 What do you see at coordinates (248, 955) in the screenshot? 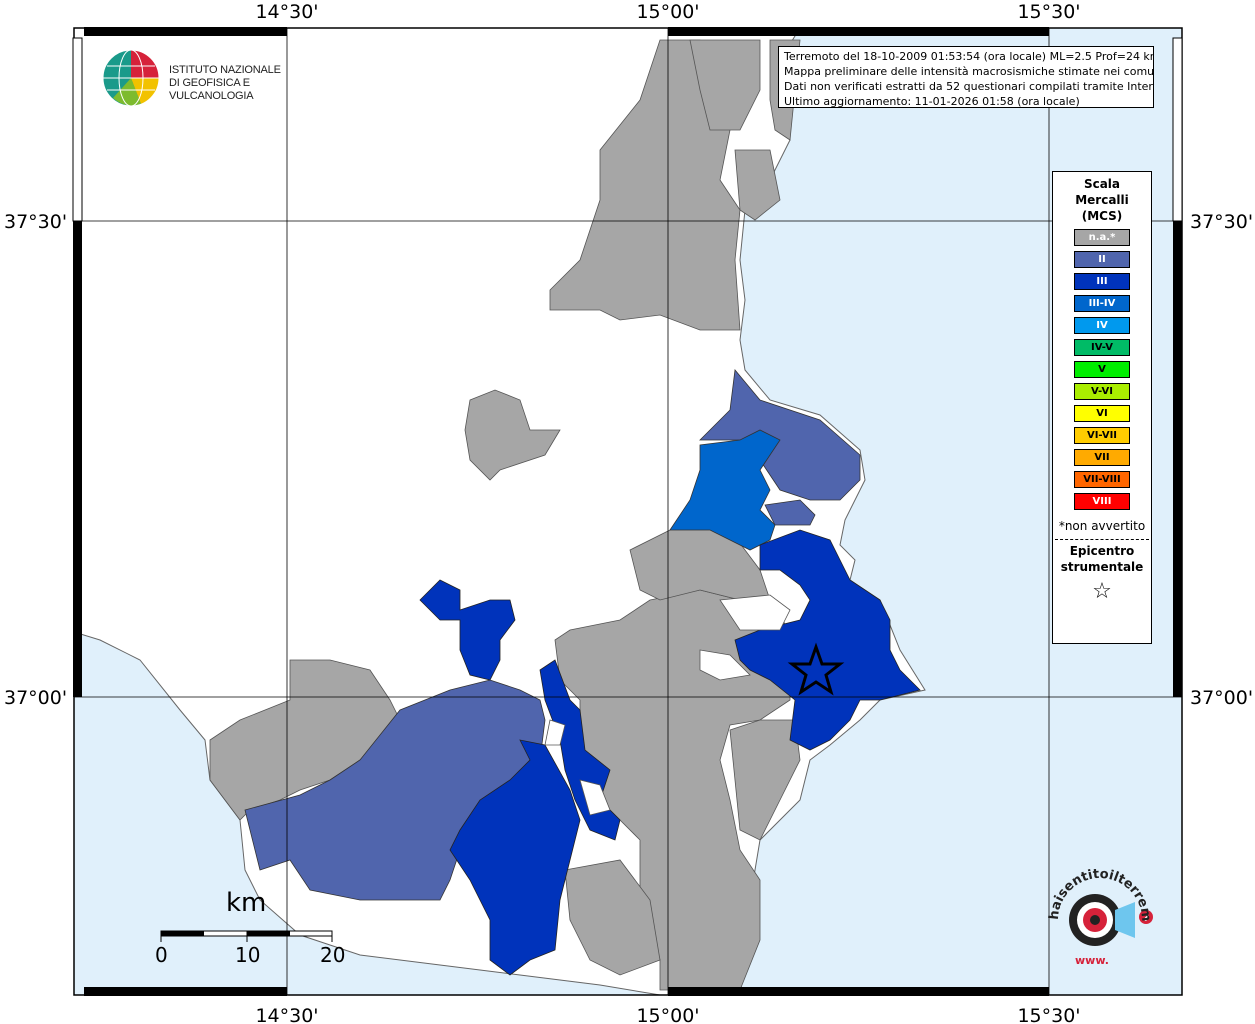
I see `scale-label-10: 10` at bounding box center [248, 955].